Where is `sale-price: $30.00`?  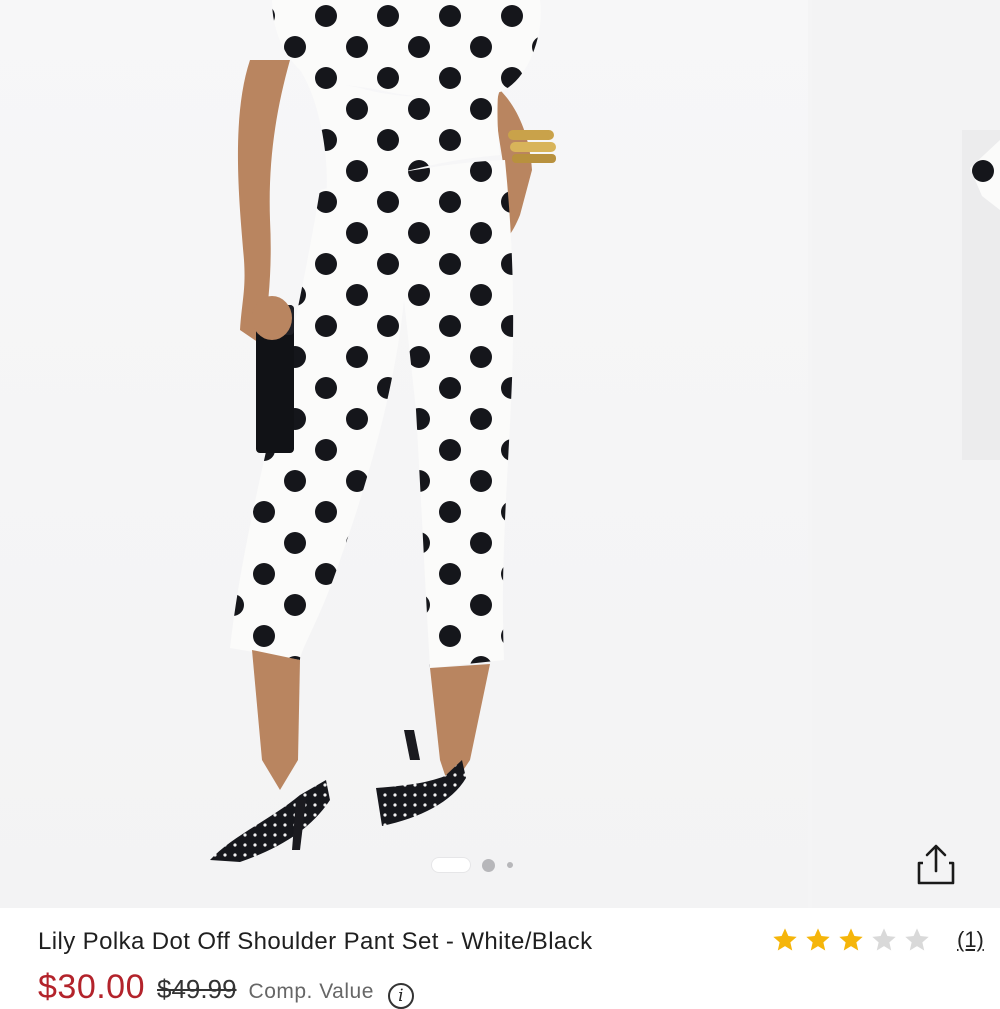
sale-price: $30.00 is located at coordinates (91, 987).